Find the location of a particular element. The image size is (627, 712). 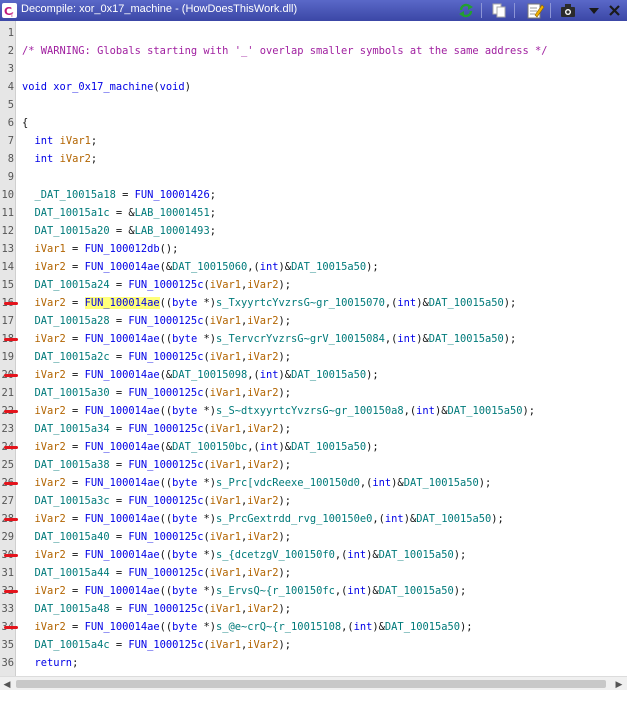

code-line: 8 int iVar2; is located at coordinates (313, 159).